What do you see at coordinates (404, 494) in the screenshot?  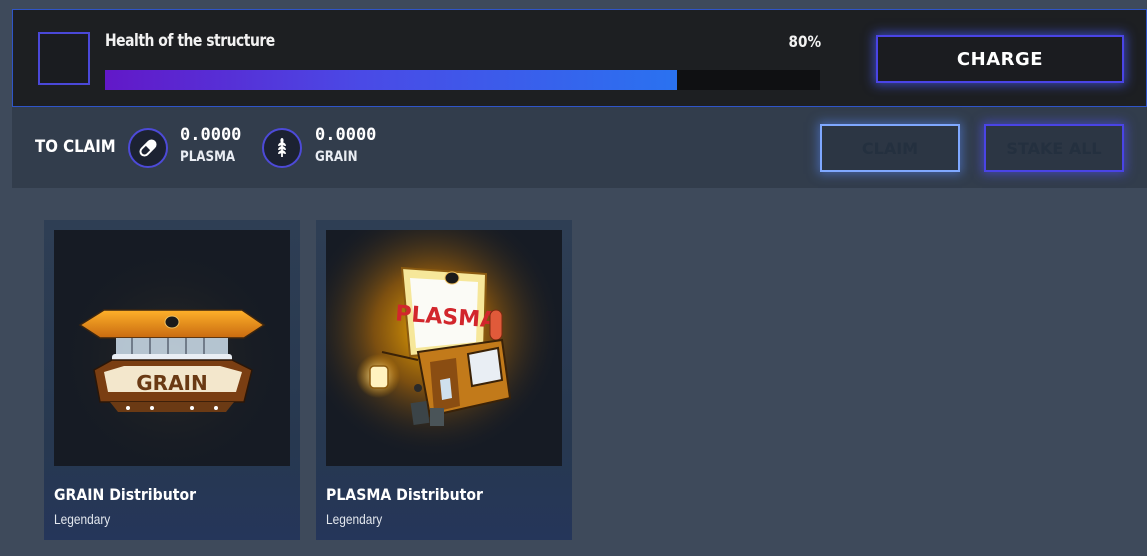 I see `card-title: PLASMA Distributor` at bounding box center [404, 494].